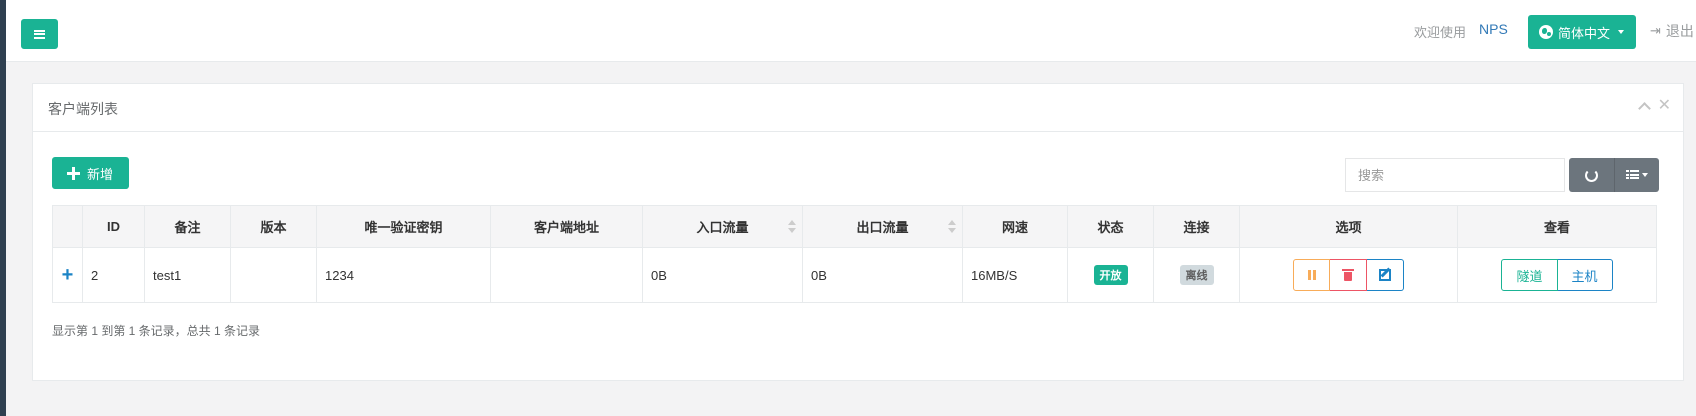 The height and width of the screenshot is (416, 1696). I want to click on header-options: 选项, so click(1348, 226).